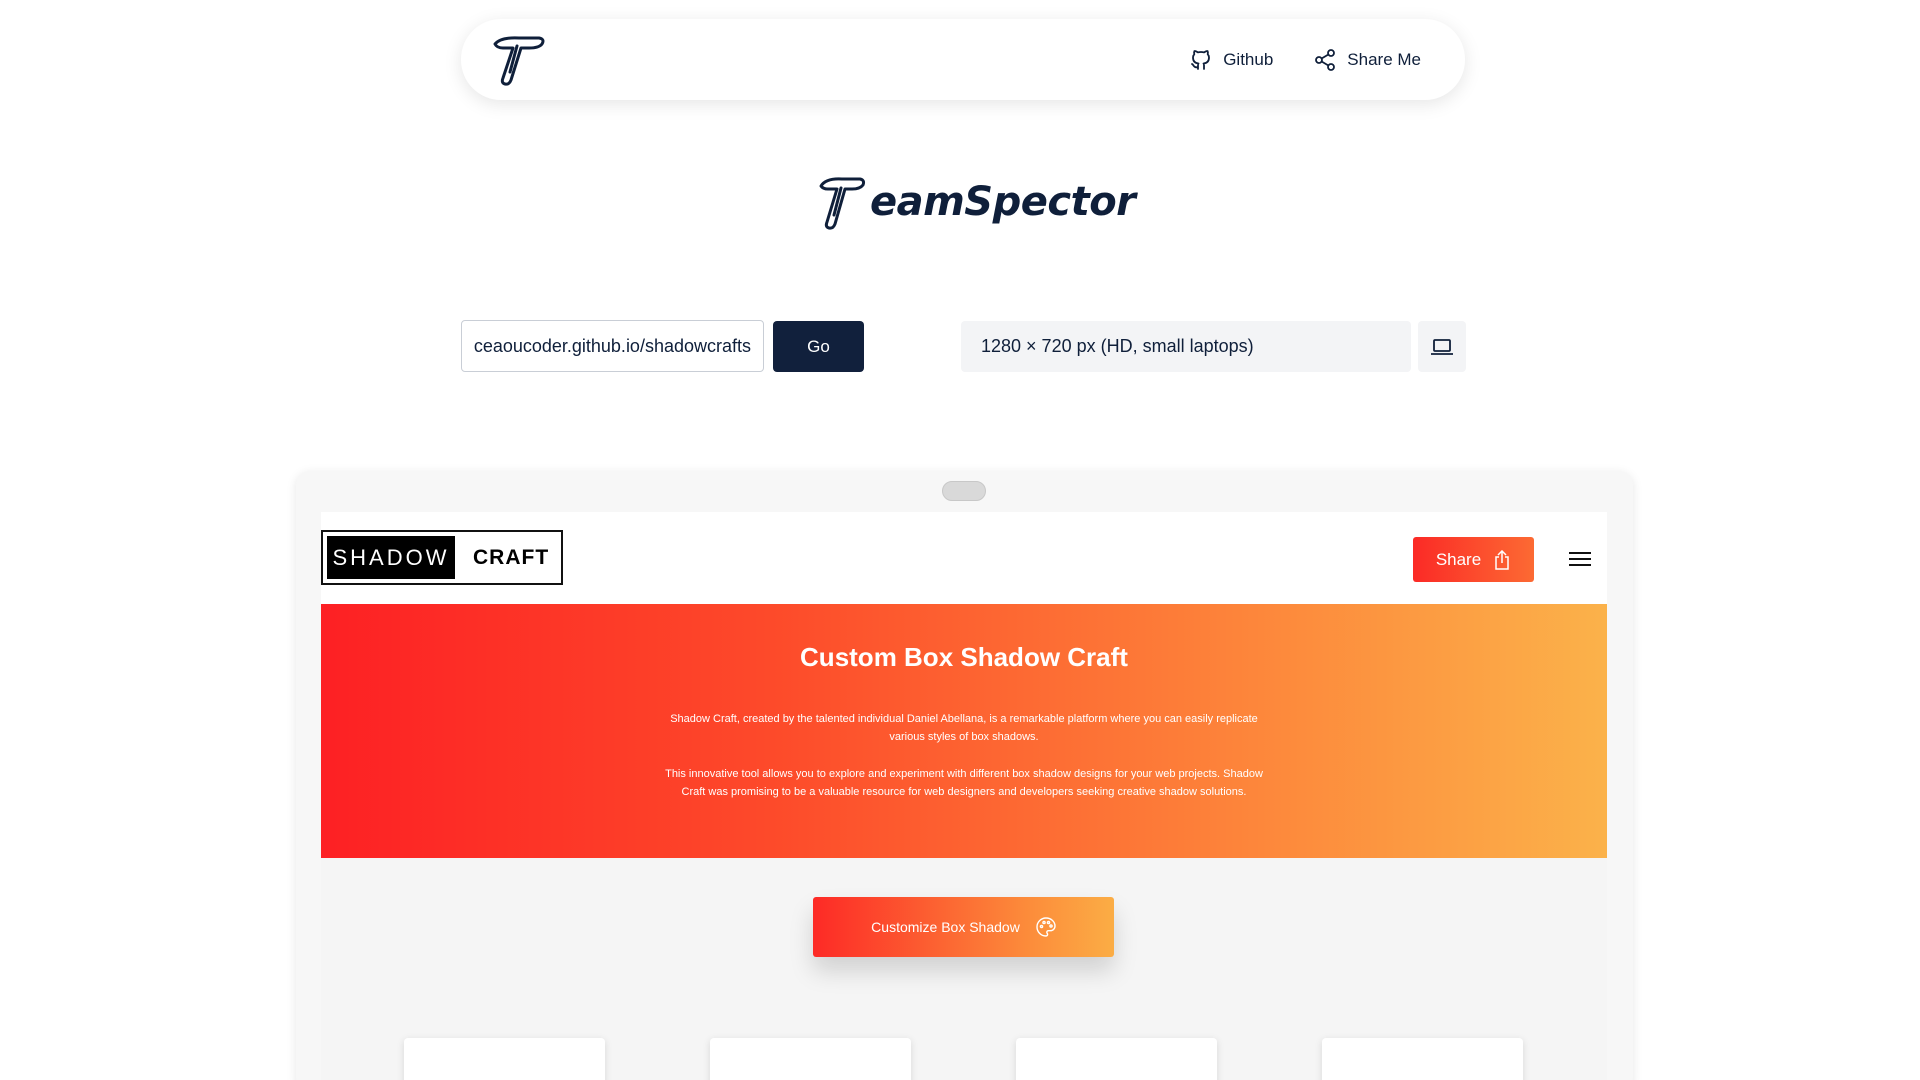 Image resolution: width=1920 pixels, height=1080 pixels. Describe the element at coordinates (964, 558) in the screenshot. I see `site-header: SHADOW CRAFT Share` at that location.